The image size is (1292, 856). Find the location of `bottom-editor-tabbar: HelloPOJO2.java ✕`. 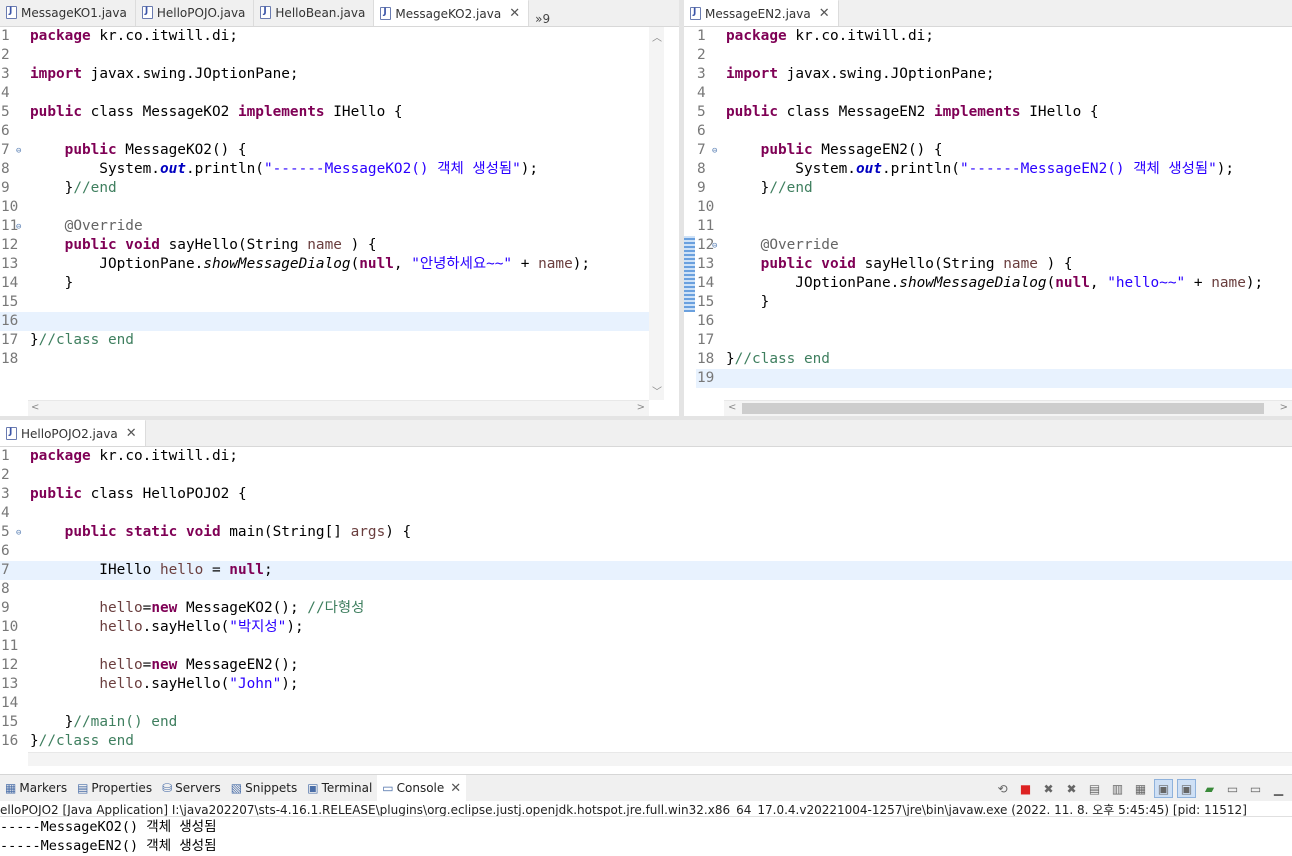

bottom-editor-tabbar: HelloPOJO2.java ✕ is located at coordinates (646, 433).